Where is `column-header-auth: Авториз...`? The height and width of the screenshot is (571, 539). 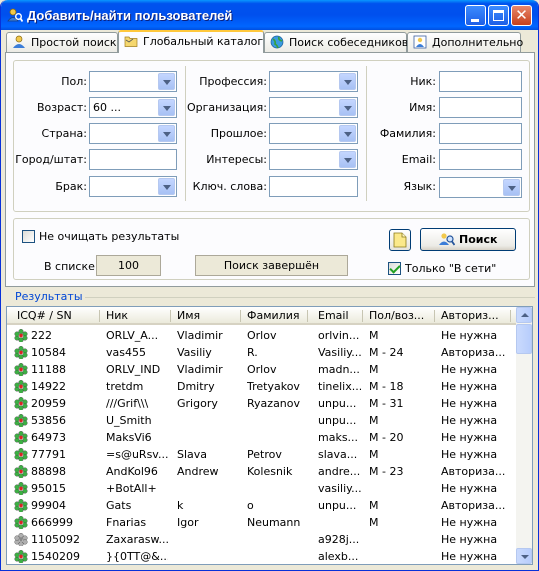 column-header-auth: Авториз... is located at coordinates (470, 315).